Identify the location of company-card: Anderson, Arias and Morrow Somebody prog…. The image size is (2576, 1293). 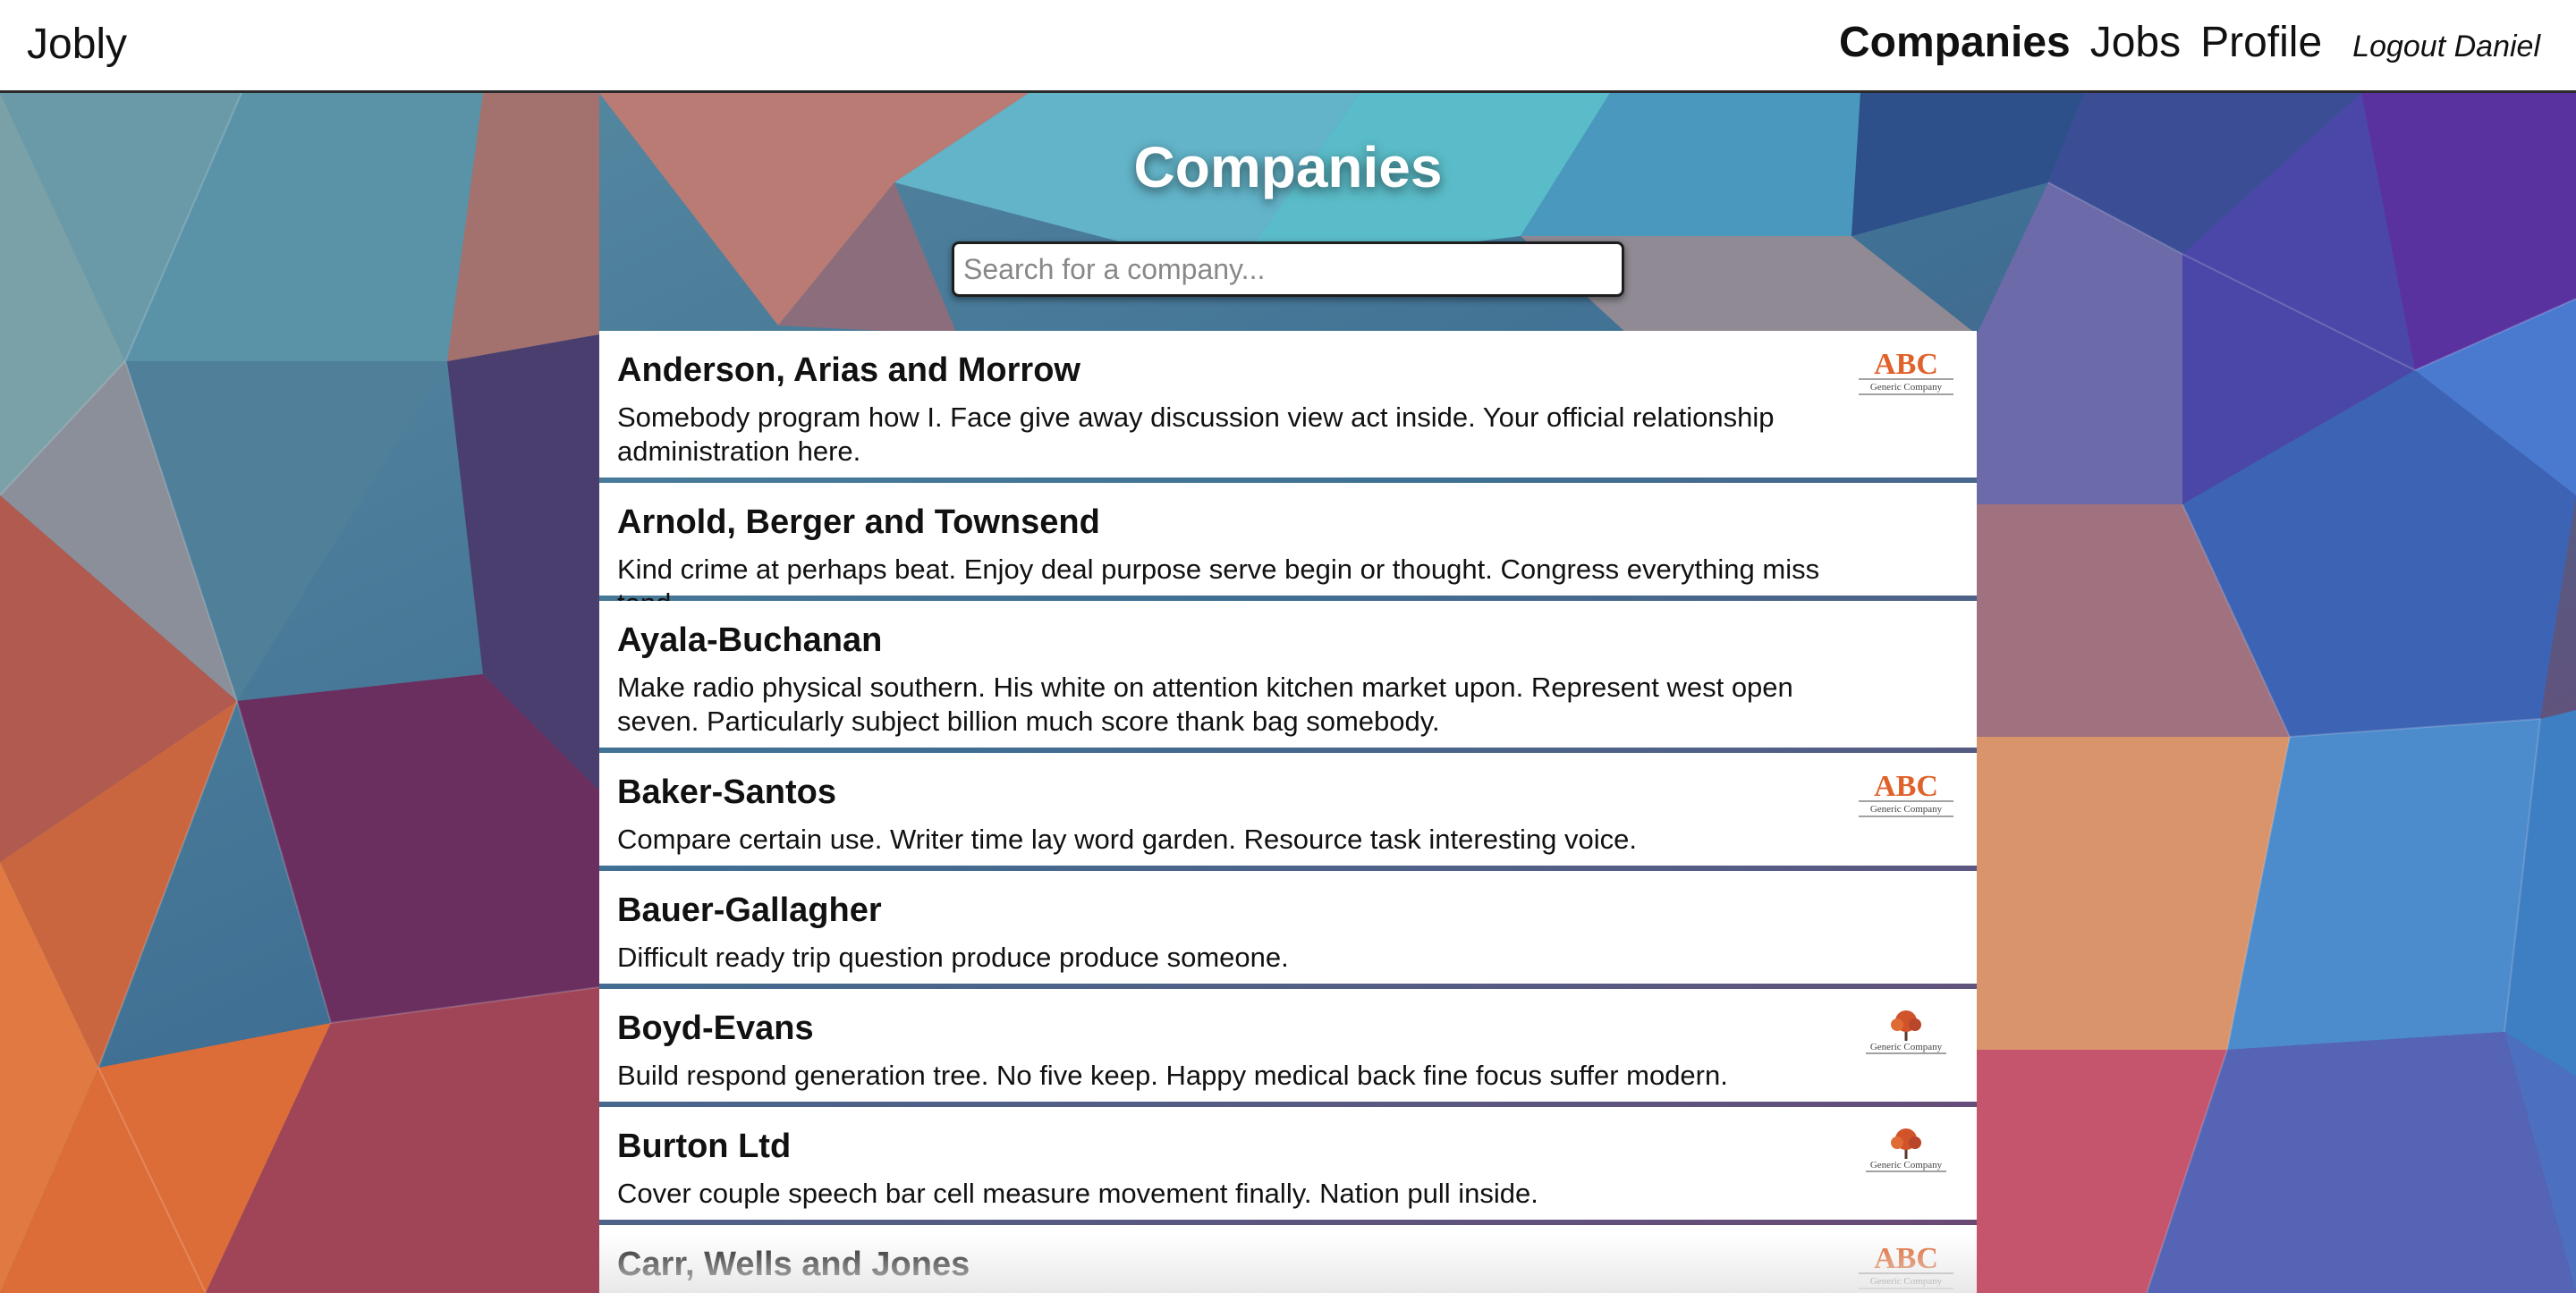
(1288, 404).